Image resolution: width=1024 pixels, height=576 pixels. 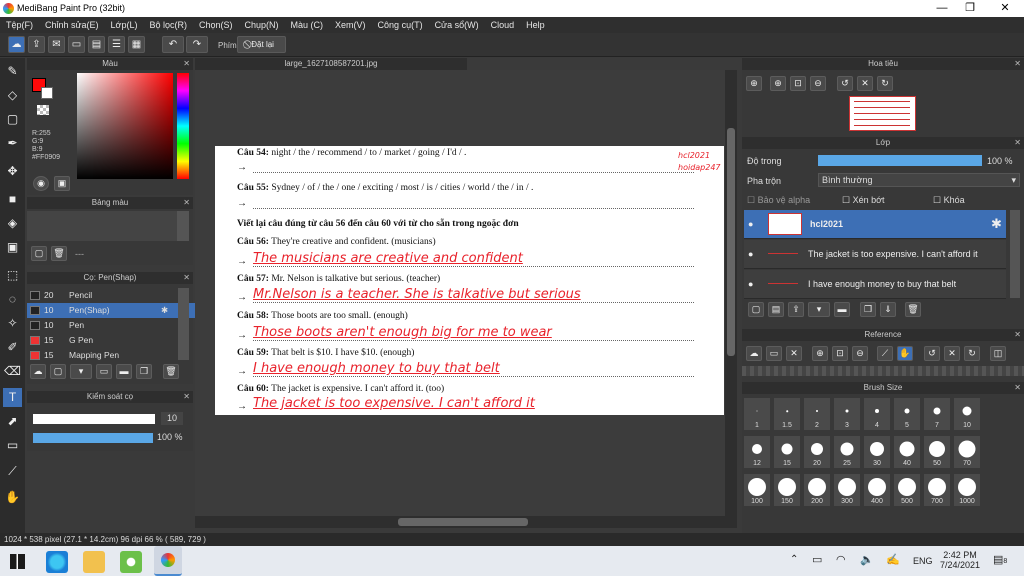 I want to click on magic-wand-icon: ✧, so click(x=12, y=323).